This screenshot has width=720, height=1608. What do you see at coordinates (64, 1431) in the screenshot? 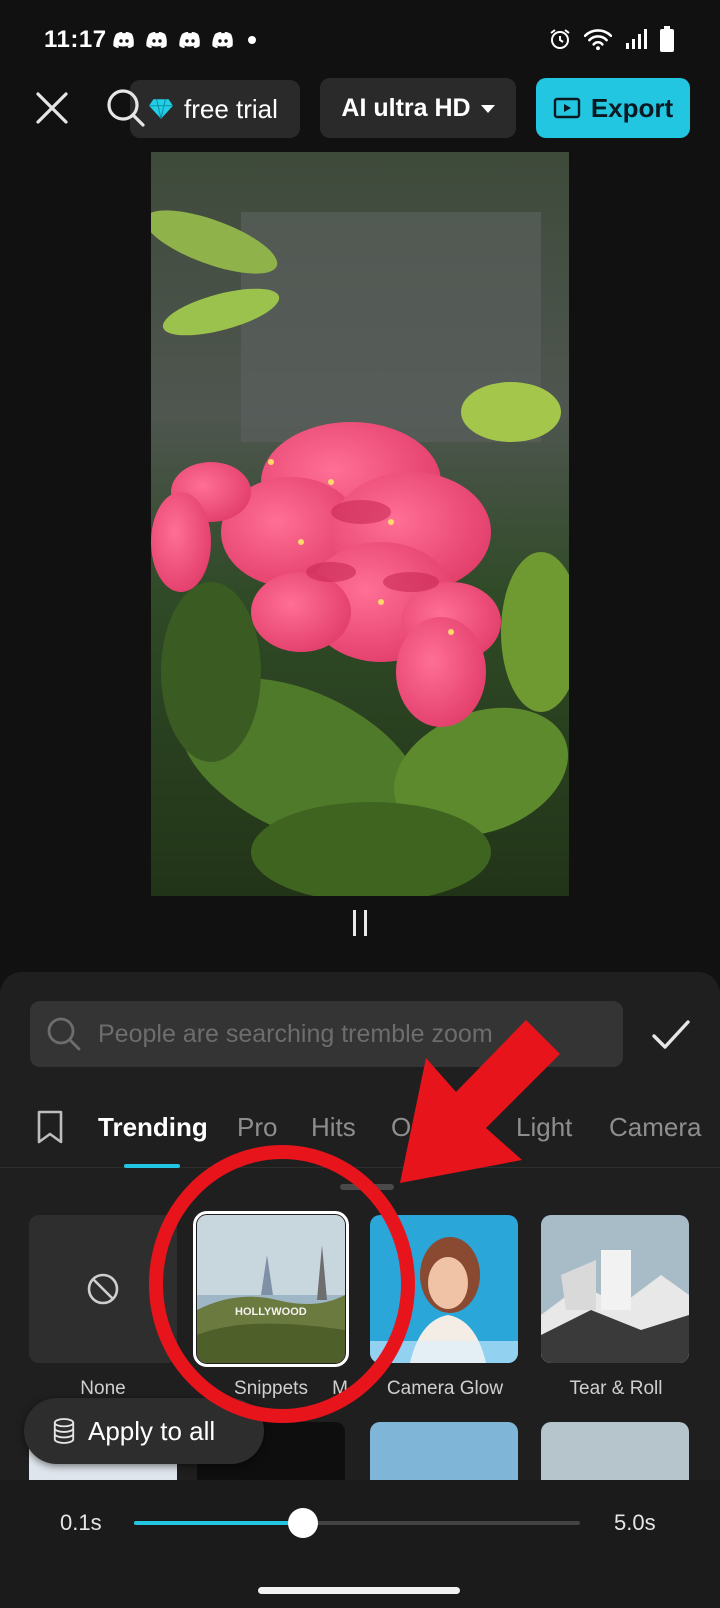
I see `layers-icon` at bounding box center [64, 1431].